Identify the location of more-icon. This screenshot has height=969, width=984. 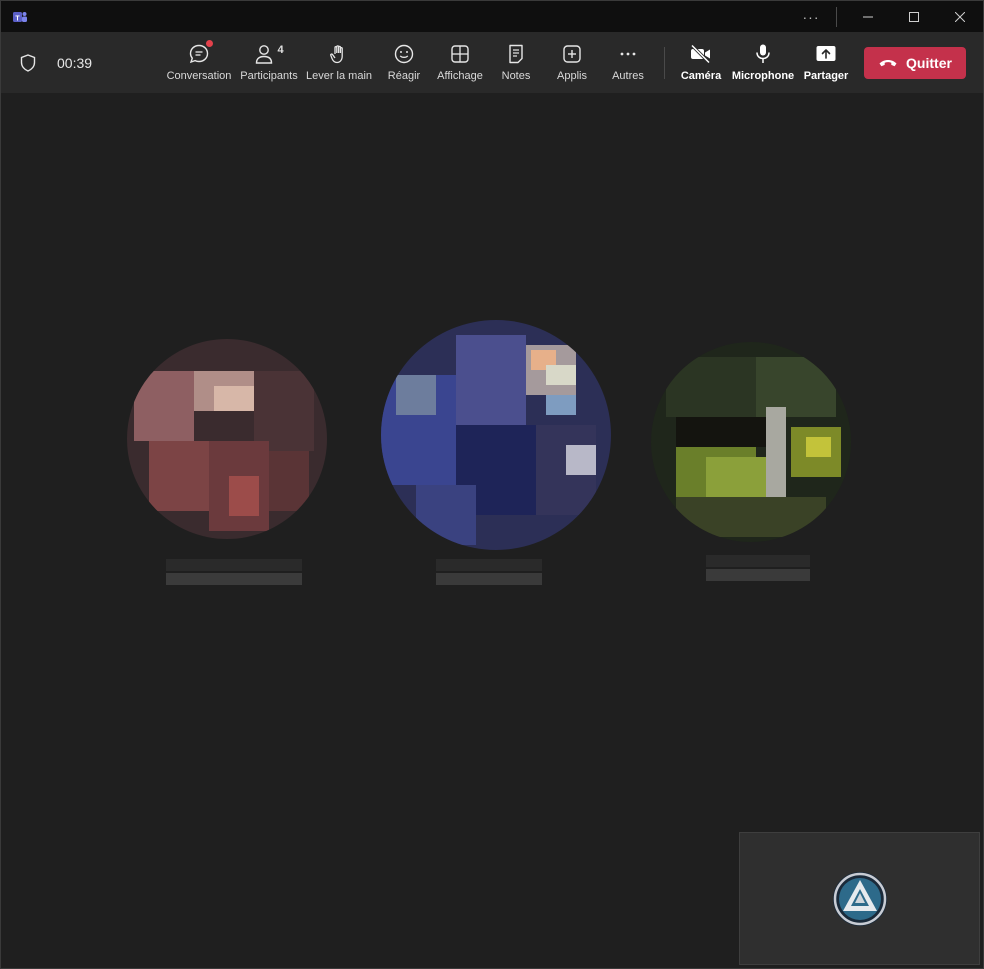
(628, 54).